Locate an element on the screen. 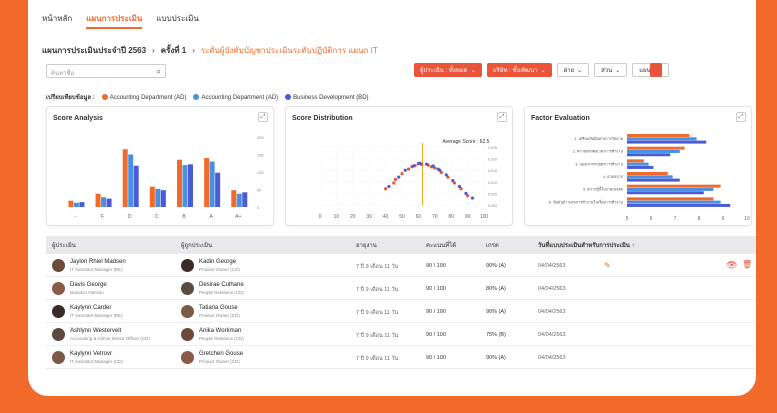 The height and width of the screenshot is (413, 777). x-tick-label: 60 is located at coordinates (419, 217).